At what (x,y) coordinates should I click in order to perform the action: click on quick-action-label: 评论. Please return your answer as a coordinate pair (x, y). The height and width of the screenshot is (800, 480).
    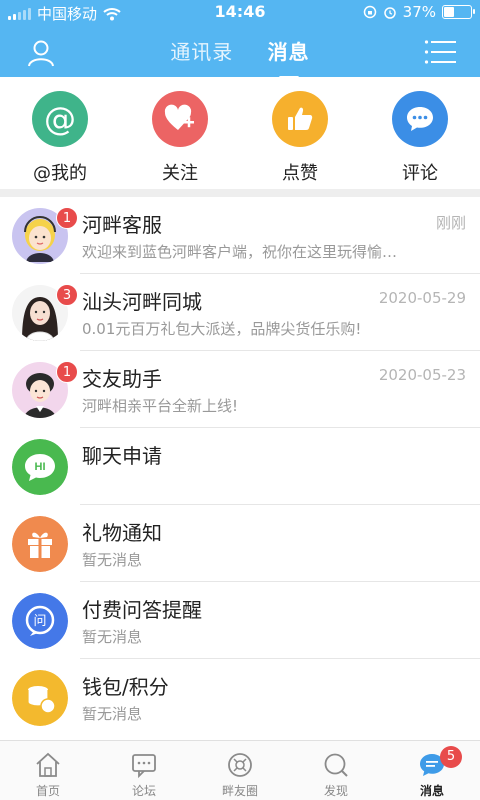
    Looking at the image, I should click on (420, 173).